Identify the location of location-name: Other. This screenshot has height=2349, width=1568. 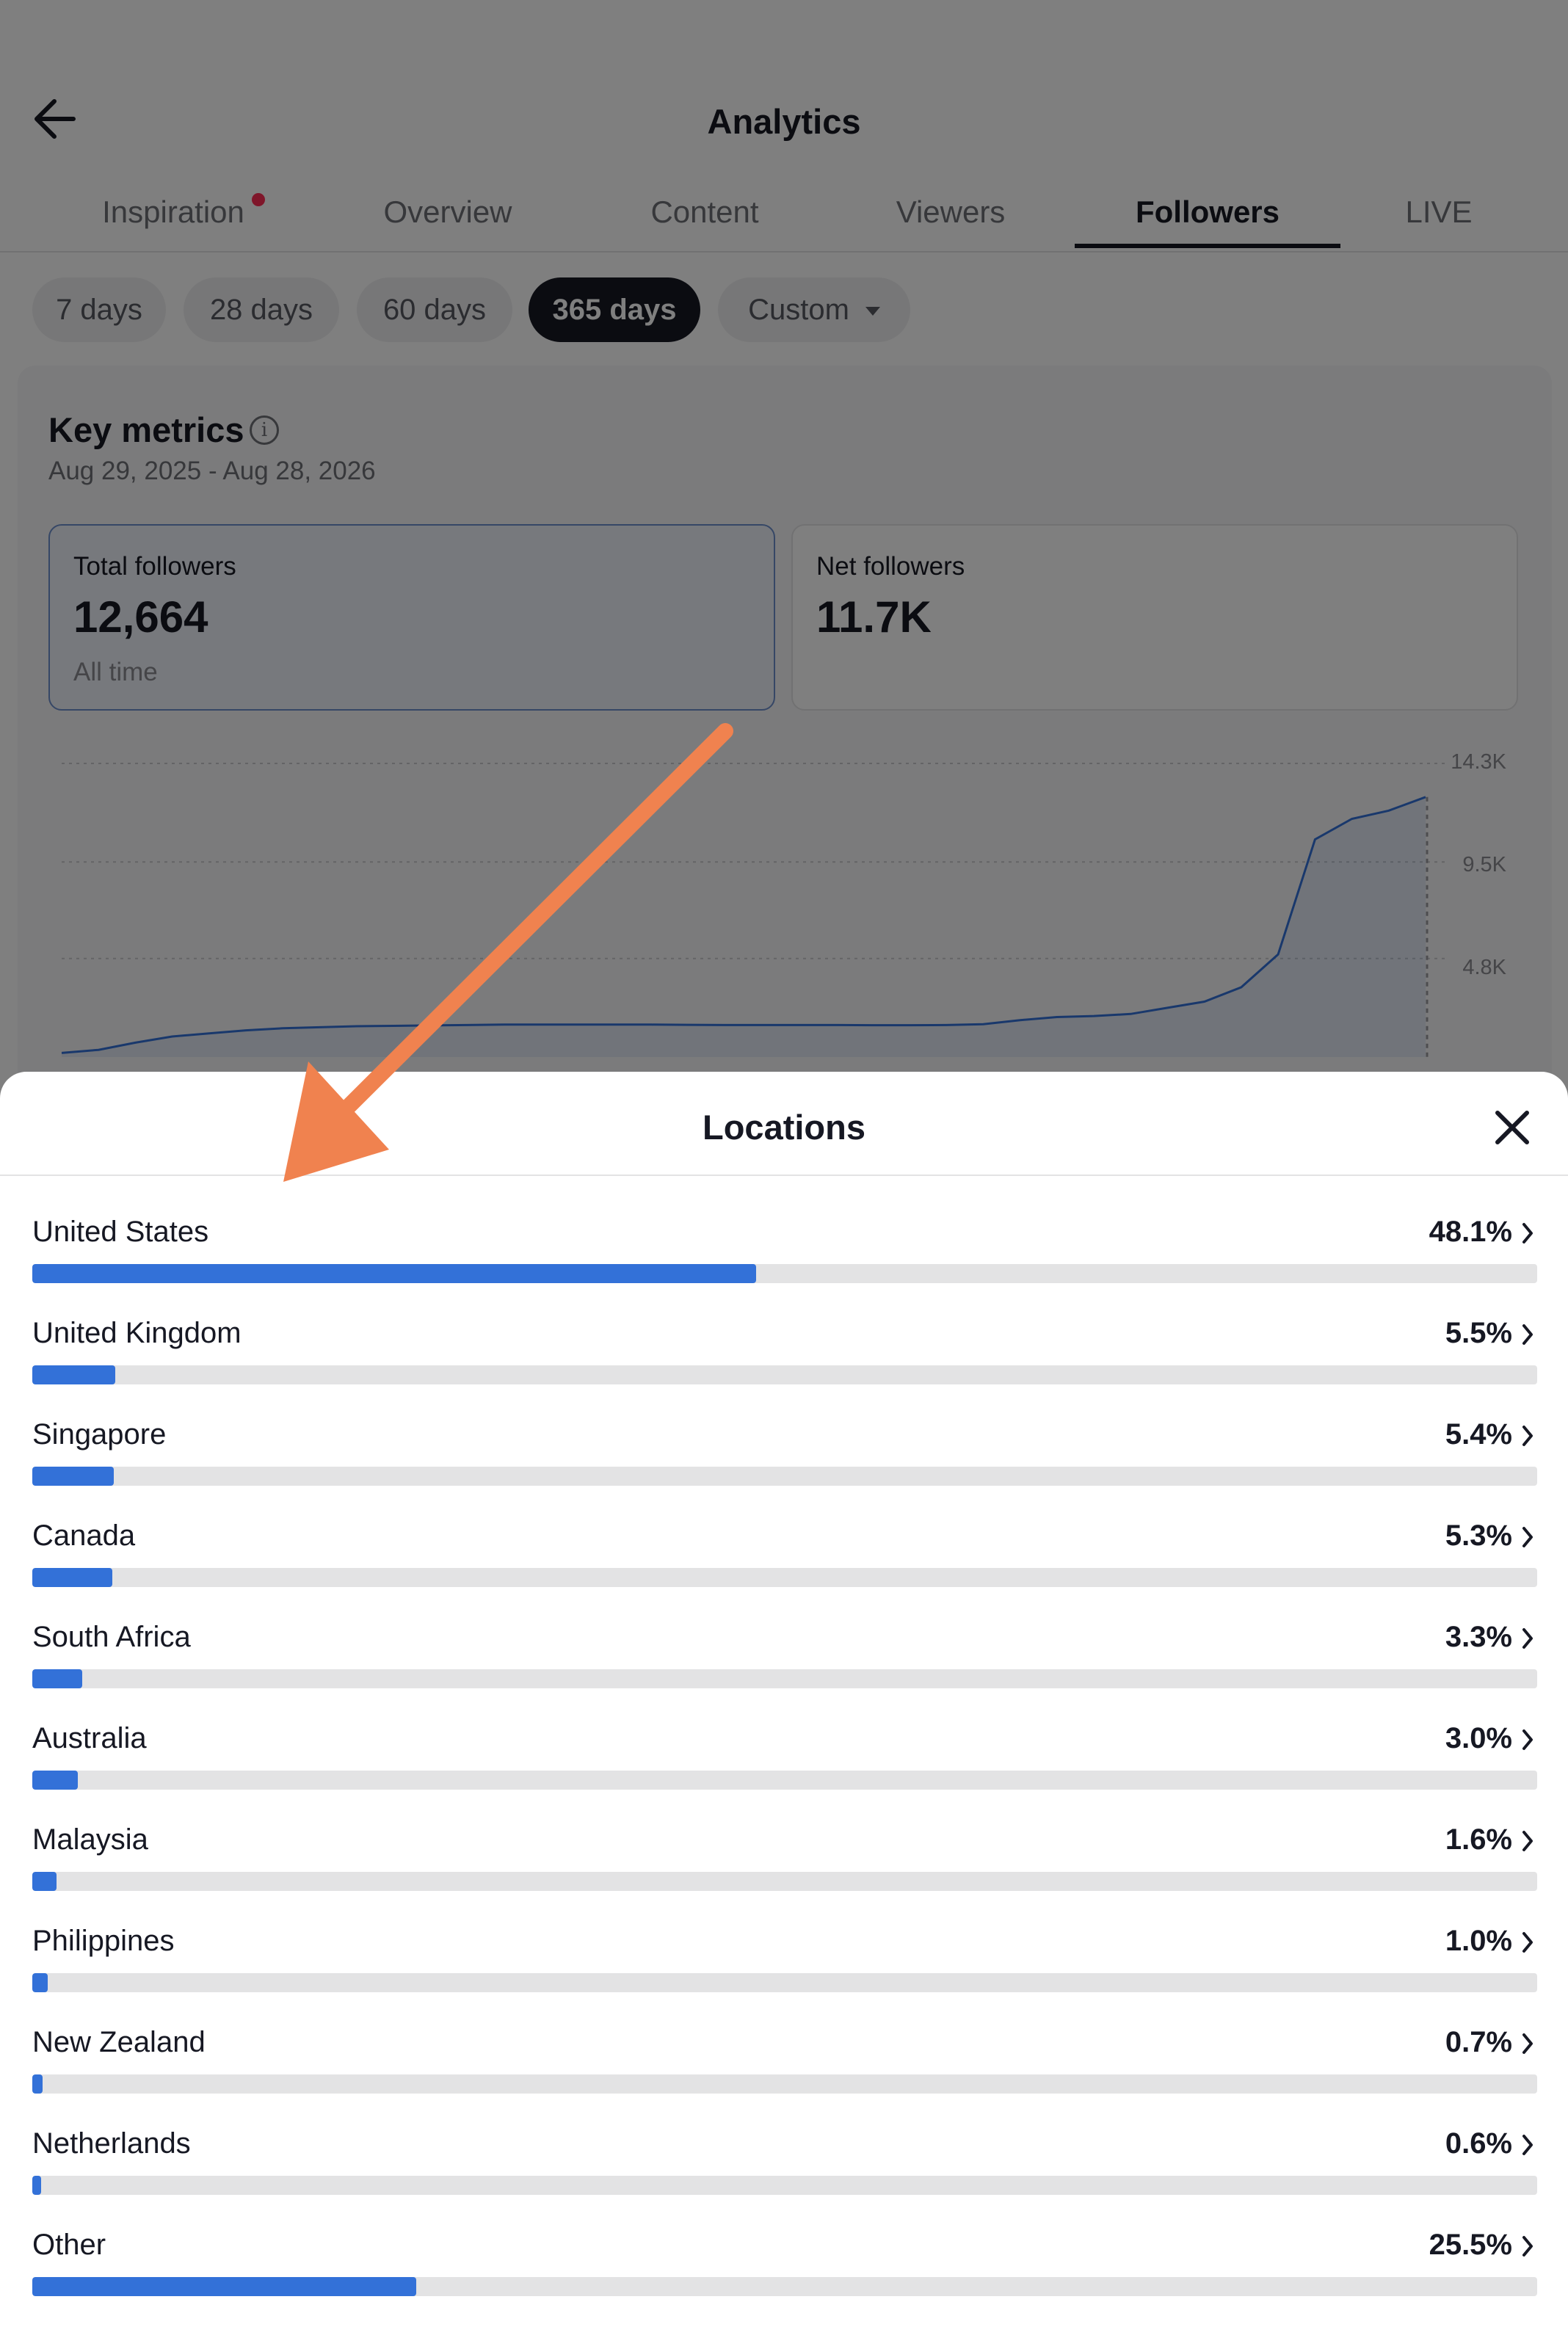
(69, 2245).